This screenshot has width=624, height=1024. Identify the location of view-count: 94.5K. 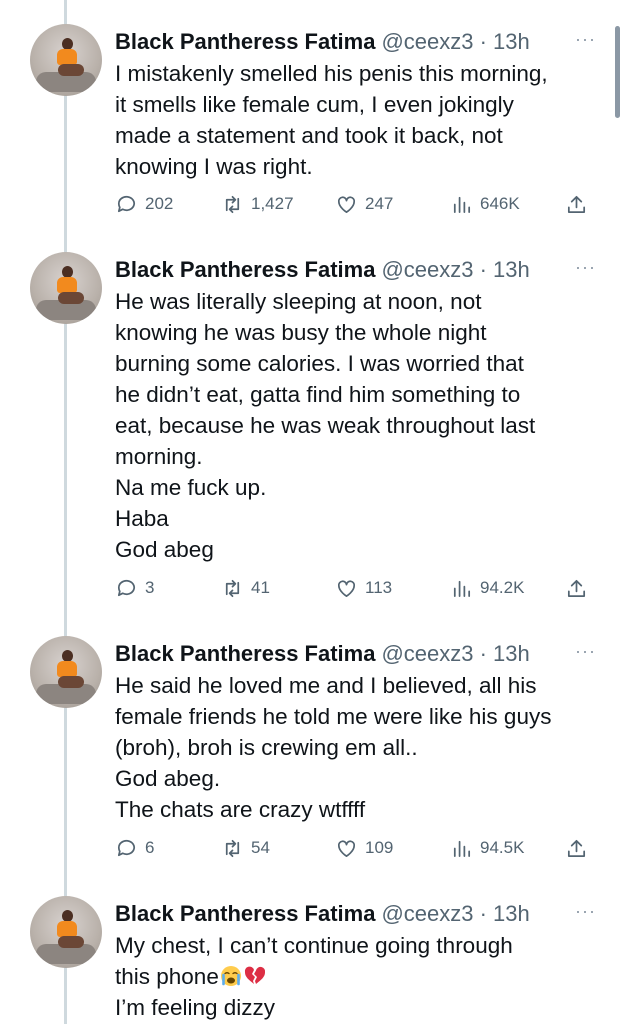
(502, 847).